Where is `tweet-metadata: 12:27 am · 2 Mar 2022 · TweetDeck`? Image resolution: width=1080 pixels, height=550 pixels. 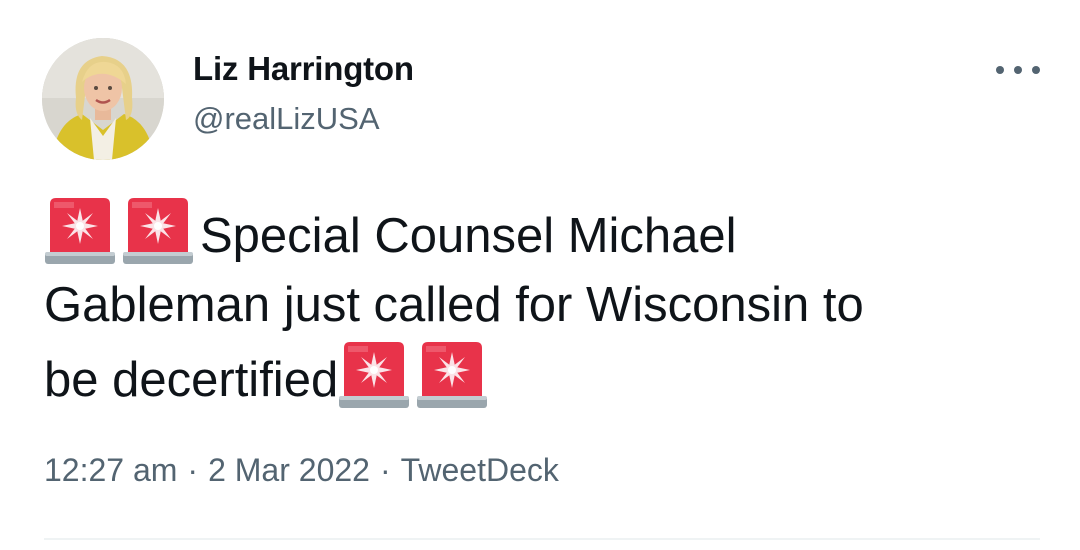
tweet-metadata: 12:27 am · 2 Mar 2022 · TweetDeck is located at coordinates (301, 470).